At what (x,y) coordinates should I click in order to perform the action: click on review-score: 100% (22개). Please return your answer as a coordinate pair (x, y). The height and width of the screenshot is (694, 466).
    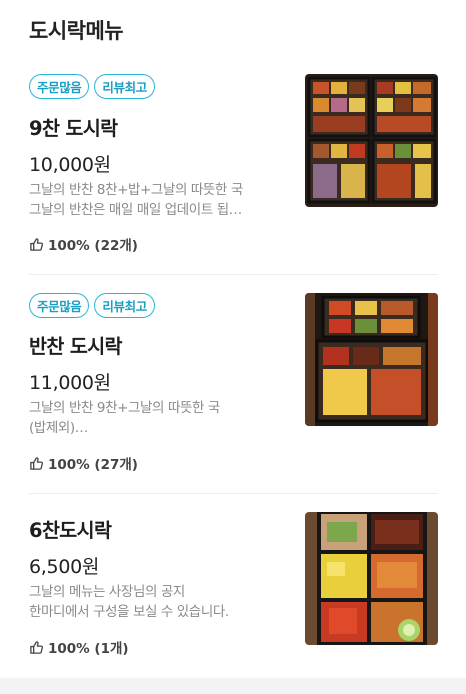
    Looking at the image, I should click on (83, 244).